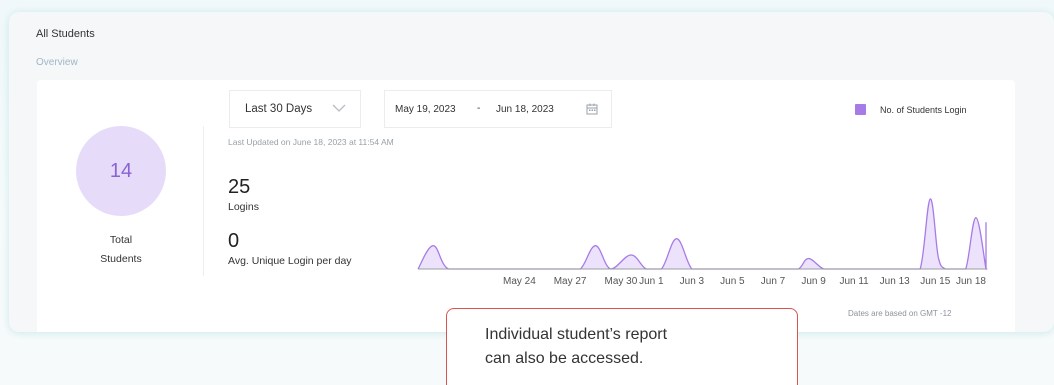 The height and width of the screenshot is (385, 1054). Describe the element at coordinates (425, 109) in the screenshot. I see `start-date: May 19, 2023` at that location.